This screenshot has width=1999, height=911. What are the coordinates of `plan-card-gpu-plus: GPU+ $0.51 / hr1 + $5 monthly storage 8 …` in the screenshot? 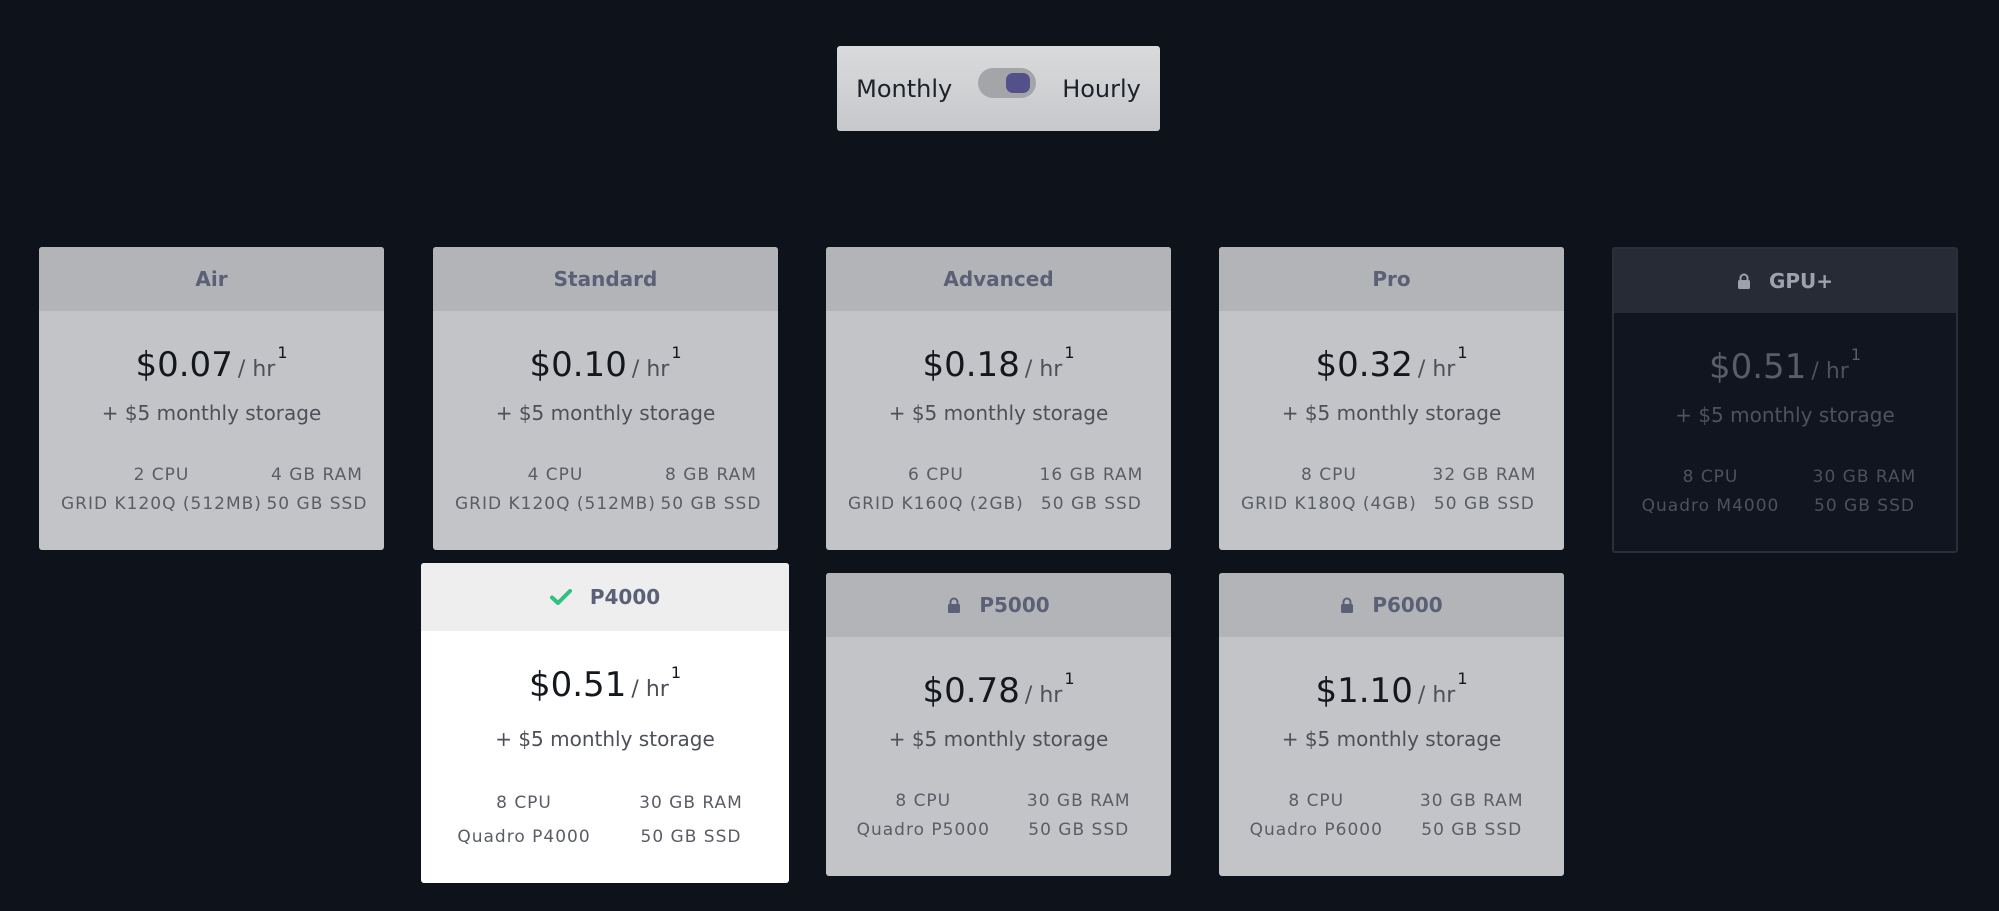 It's located at (1785, 400).